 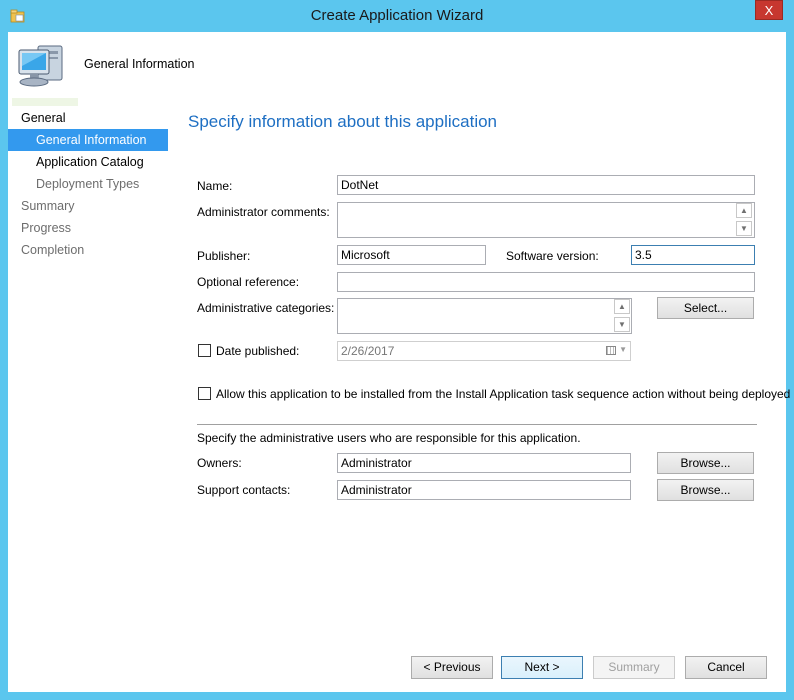 I want to click on admin-comments-label: Administrator comments:, so click(x=263, y=212).